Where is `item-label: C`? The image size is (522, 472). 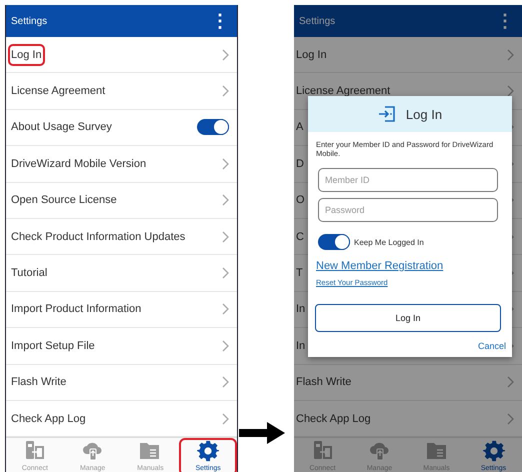
item-label: C is located at coordinates (300, 237).